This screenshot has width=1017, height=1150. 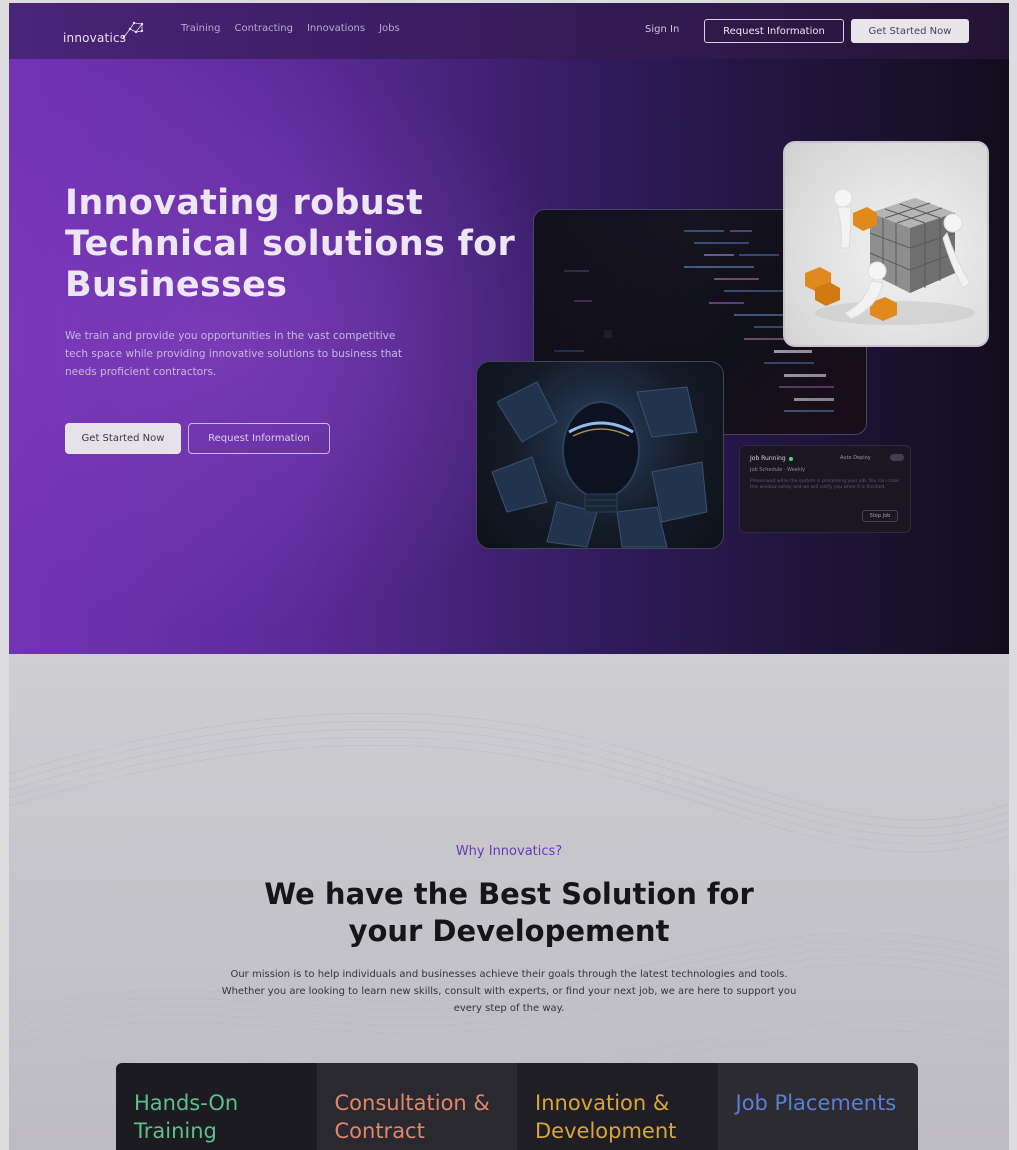 What do you see at coordinates (790, 458) in the screenshot?
I see `status-dot-icon` at bounding box center [790, 458].